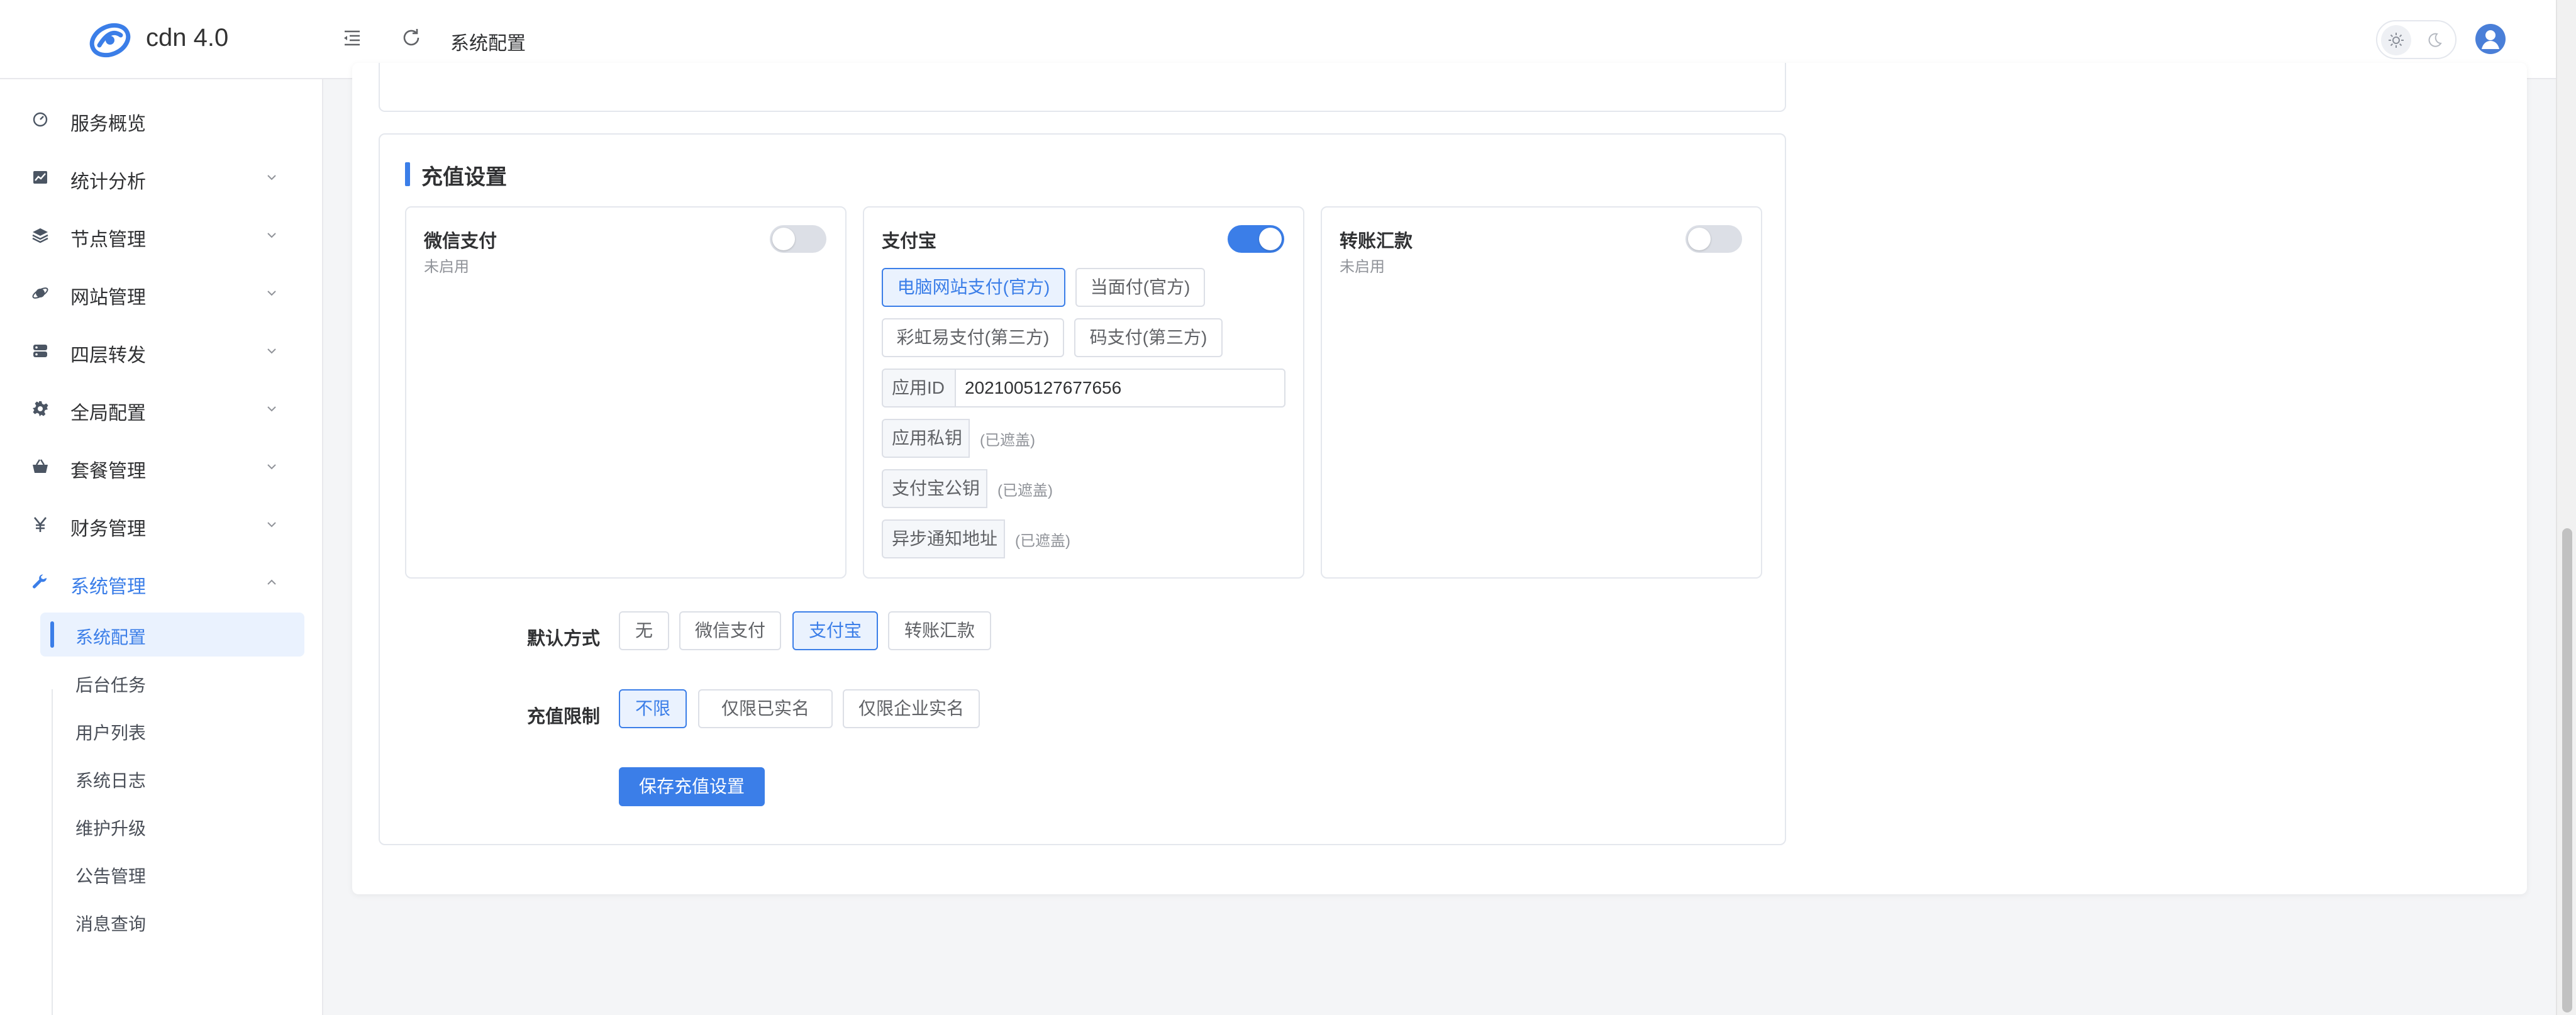 The image size is (2576, 1015). What do you see at coordinates (352, 38) in the screenshot?
I see `menu-collapse-icon` at bounding box center [352, 38].